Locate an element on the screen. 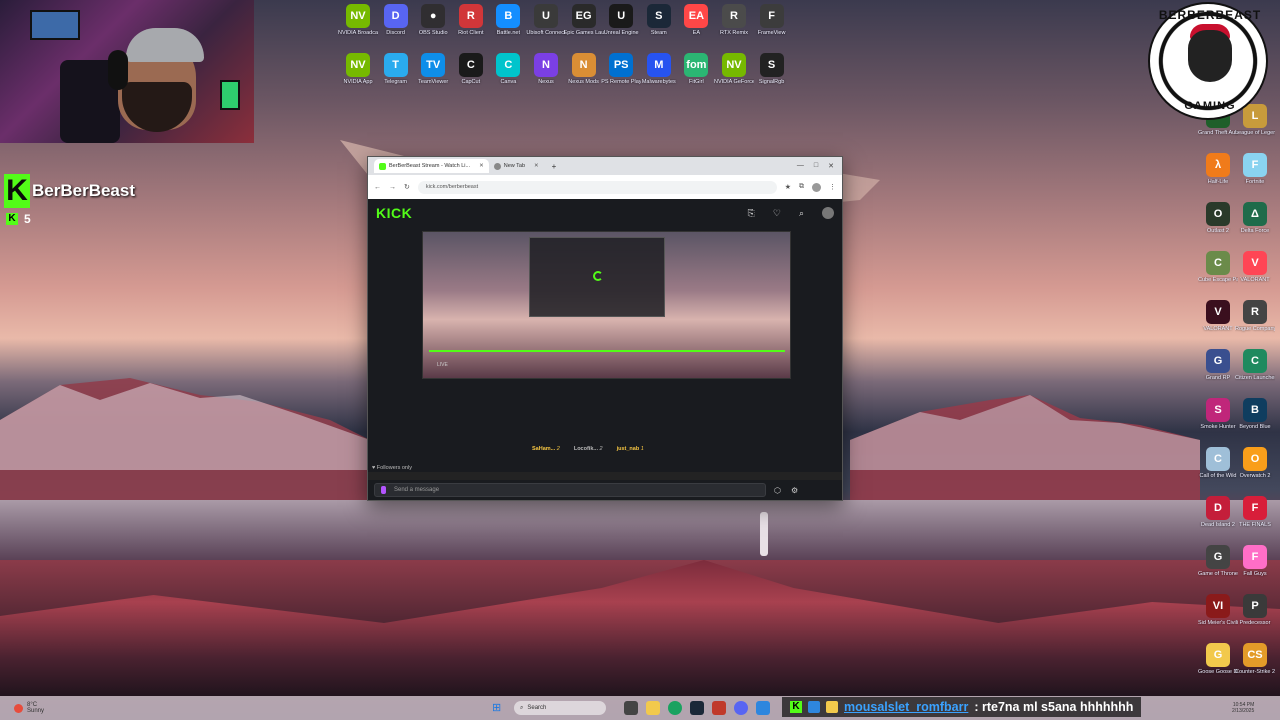 Image resolution: width=1280 pixels, height=720 pixels. desktop-icon: TV TeamViewer is located at coordinates (433, 69).